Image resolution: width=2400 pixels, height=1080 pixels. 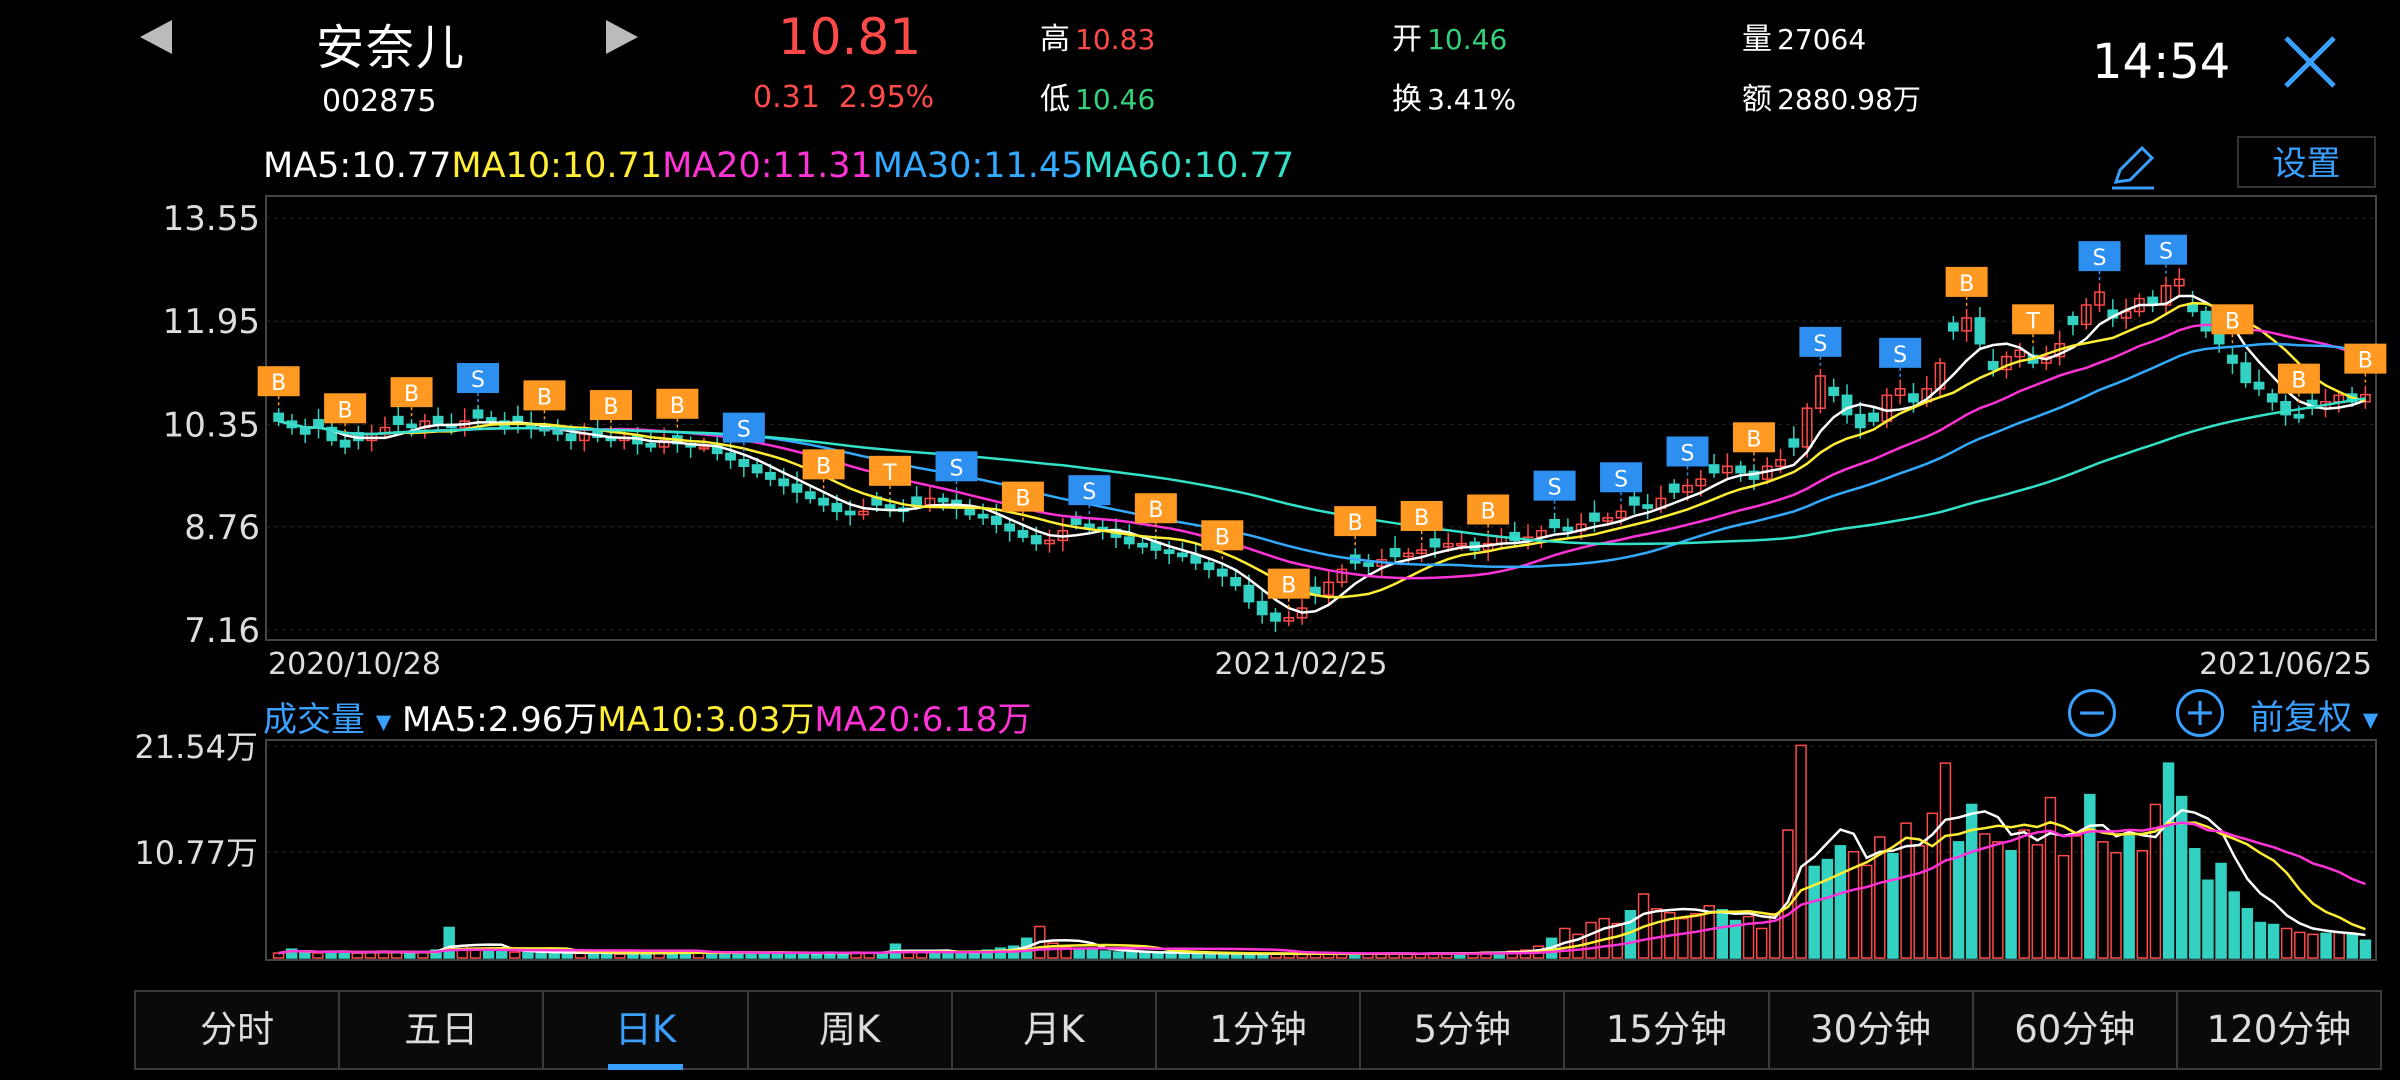 What do you see at coordinates (1667, 1031) in the screenshot?
I see `tab-15min: 15分钟` at bounding box center [1667, 1031].